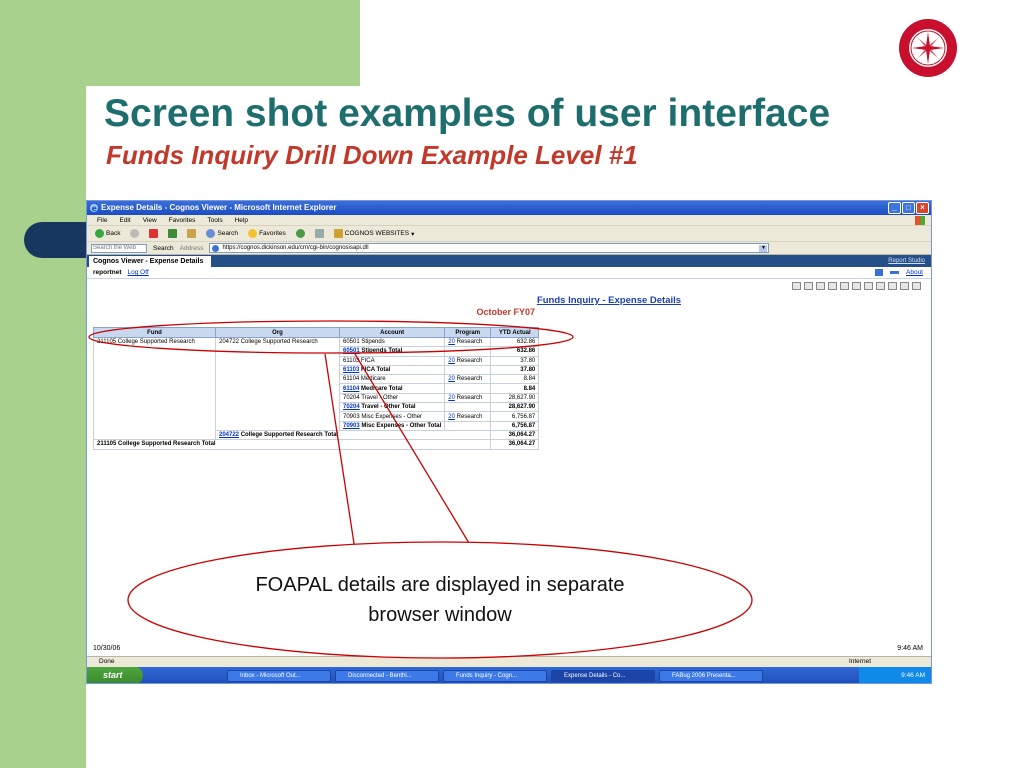 The width and height of the screenshot is (1024, 768). I want to click on account-cell: 61103 FICA, so click(392, 360).